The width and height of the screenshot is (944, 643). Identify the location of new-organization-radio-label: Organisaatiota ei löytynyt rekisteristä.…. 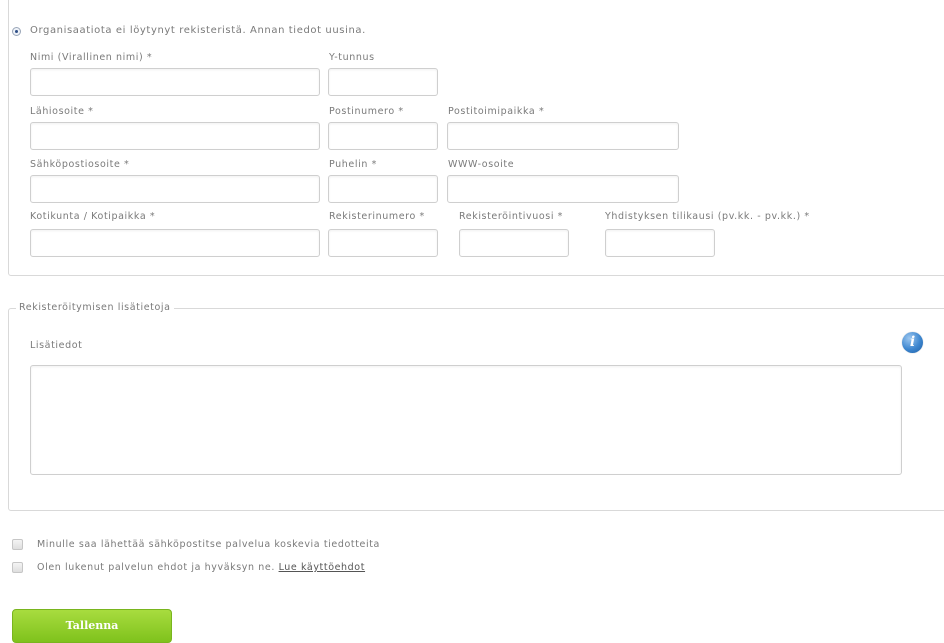
(198, 30).